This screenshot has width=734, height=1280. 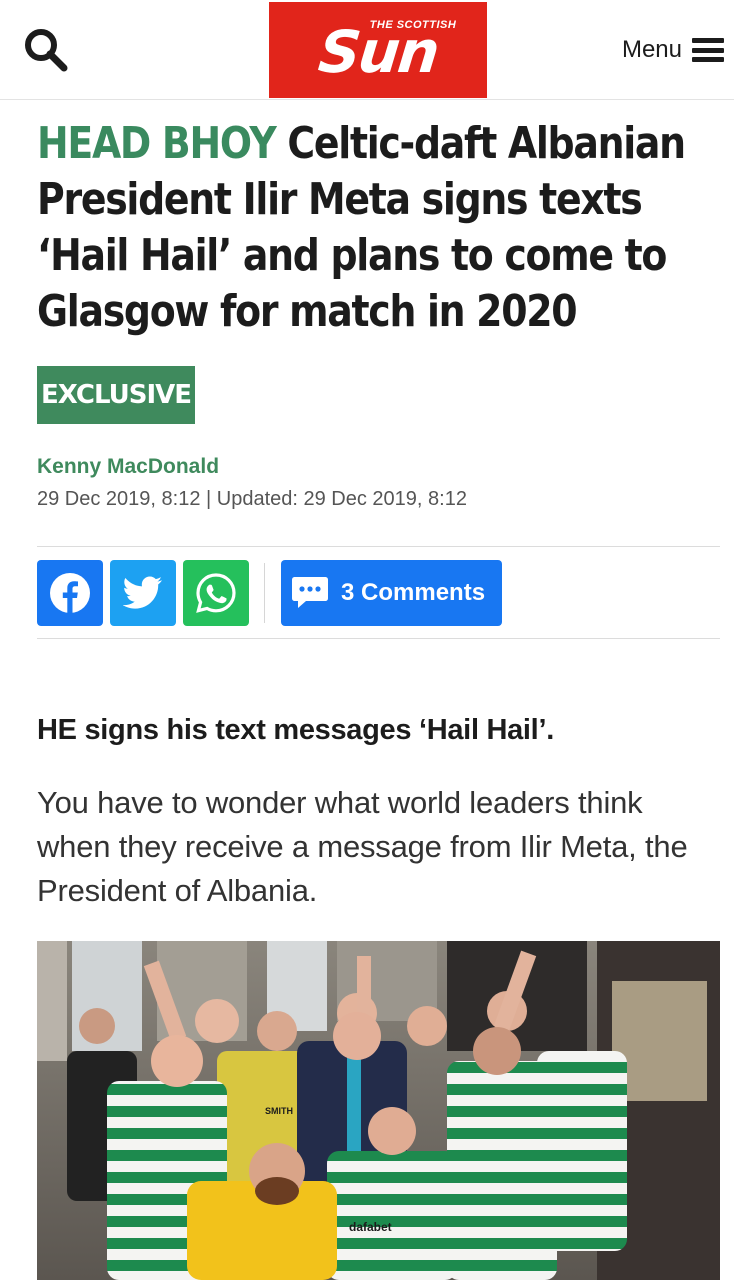 What do you see at coordinates (413, 592) in the screenshot?
I see `comments-label: 3 Comments` at bounding box center [413, 592].